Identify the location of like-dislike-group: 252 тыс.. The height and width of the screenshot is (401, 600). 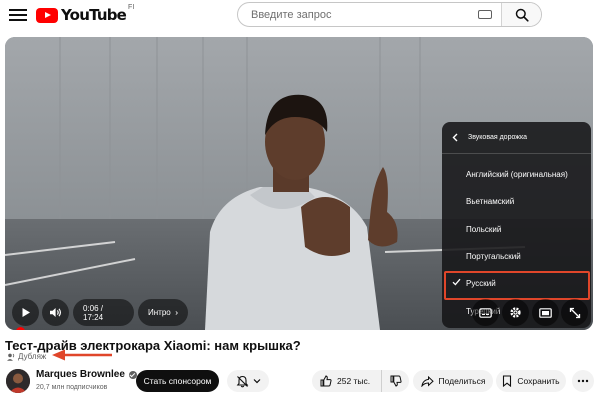
(360, 381).